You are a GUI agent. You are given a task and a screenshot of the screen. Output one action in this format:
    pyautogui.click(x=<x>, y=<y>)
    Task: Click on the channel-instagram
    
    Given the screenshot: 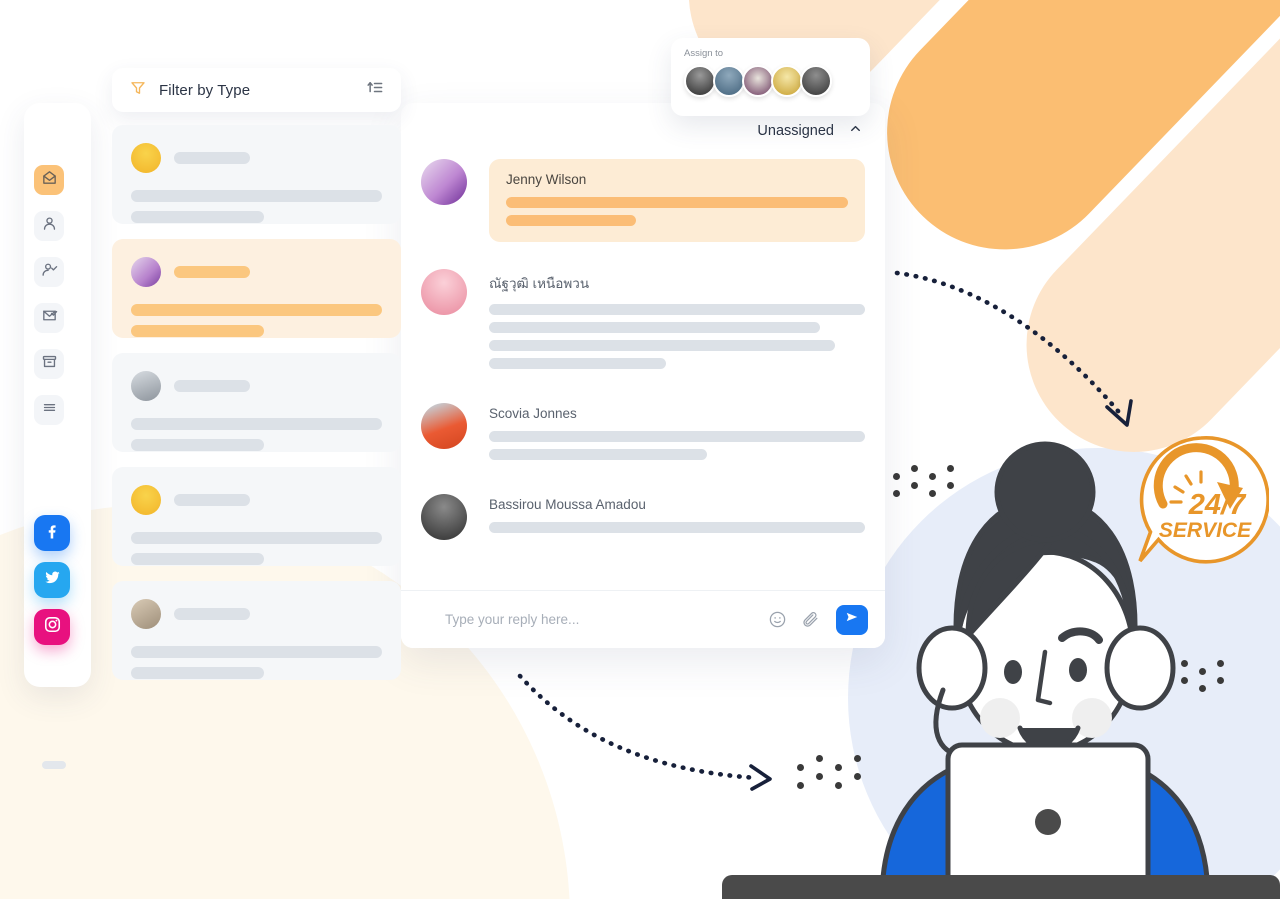 What is the action you would take?
    pyautogui.click(x=52, y=627)
    